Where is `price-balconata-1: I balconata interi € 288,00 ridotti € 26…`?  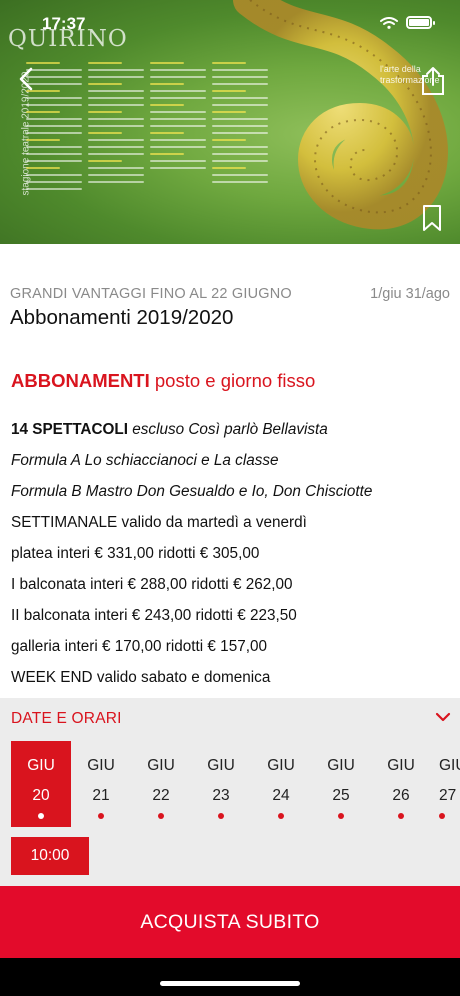
price-balconata-1: I balconata interi € 288,00 ridotti € 26… is located at coordinates (152, 584).